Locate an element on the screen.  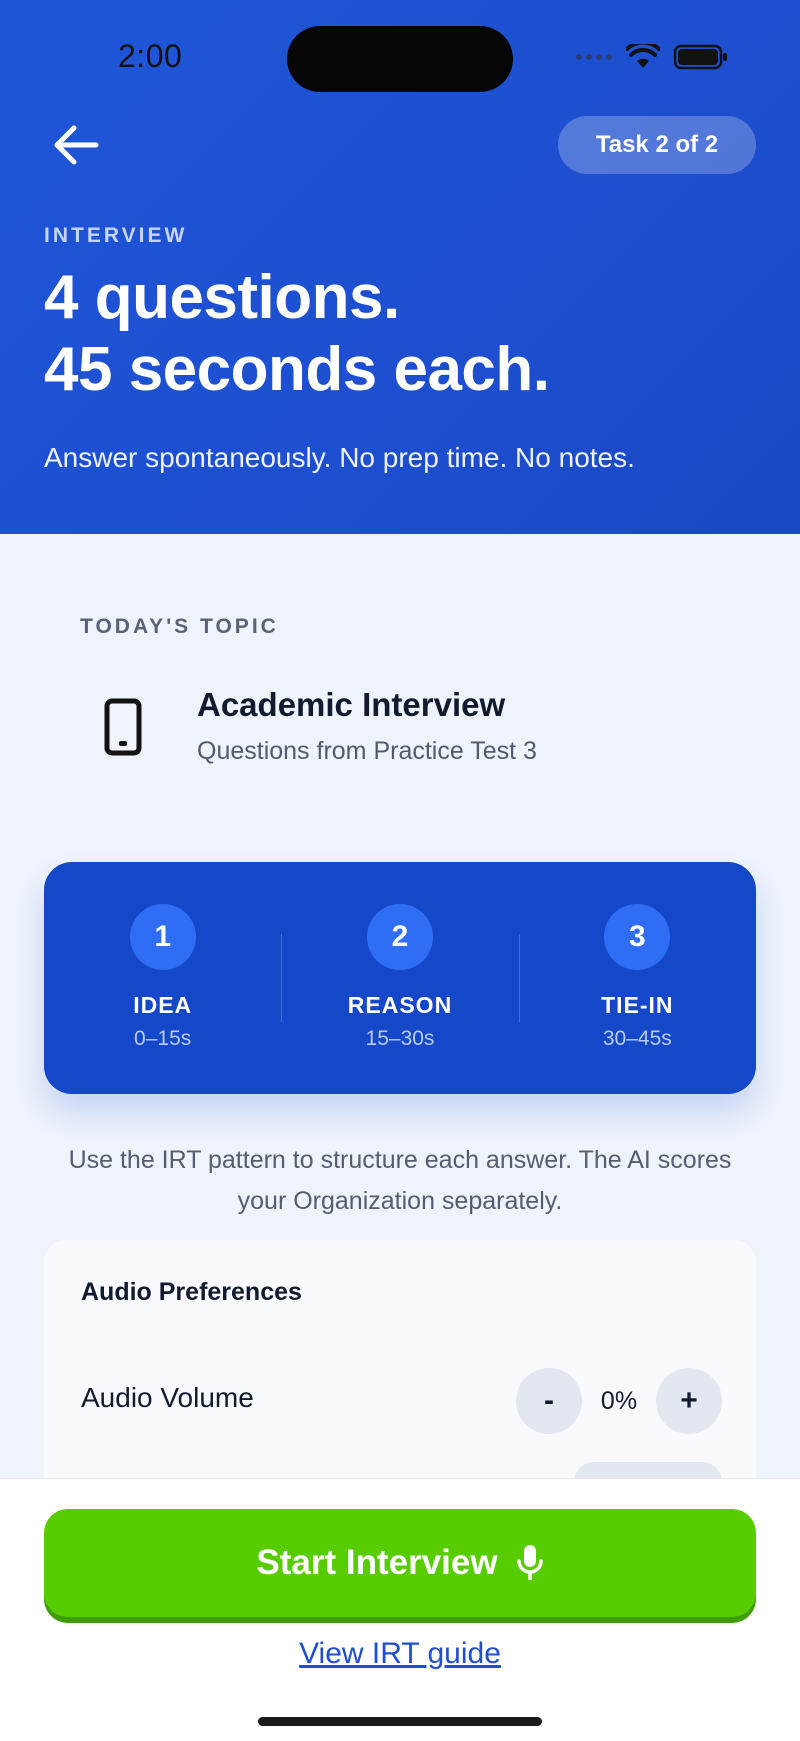
topic-title: Academic Interview is located at coordinates (351, 704).